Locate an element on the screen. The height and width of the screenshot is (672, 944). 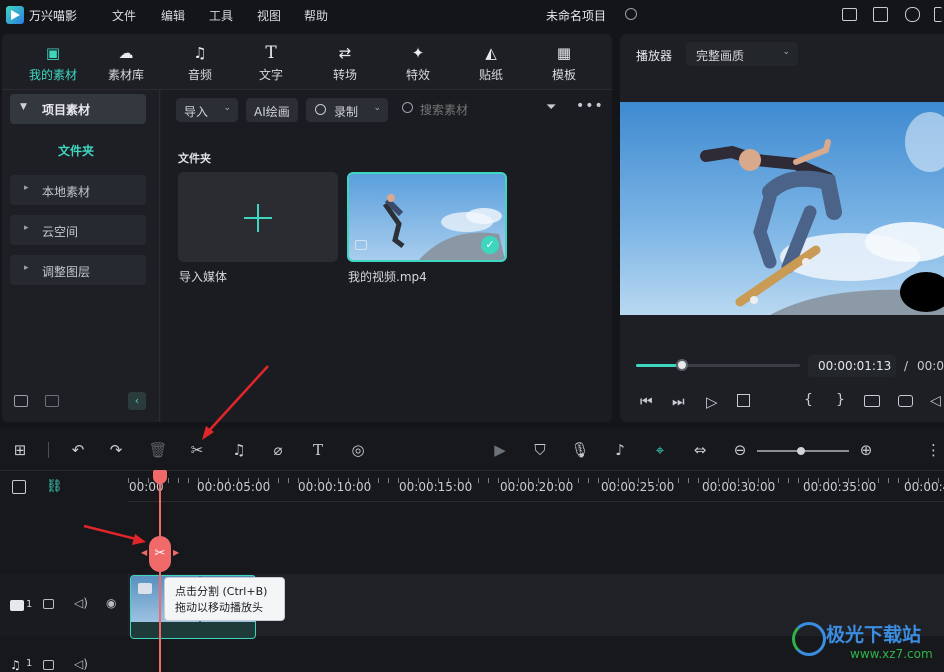
sidebar-item-cloud-space: 云空间 is located at coordinates (78, 230).